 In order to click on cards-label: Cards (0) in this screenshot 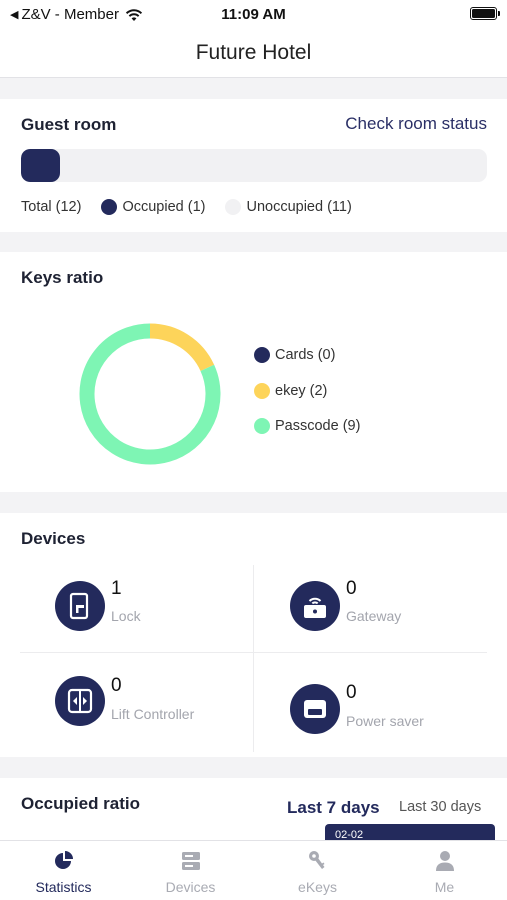, I will do `click(305, 355)`.